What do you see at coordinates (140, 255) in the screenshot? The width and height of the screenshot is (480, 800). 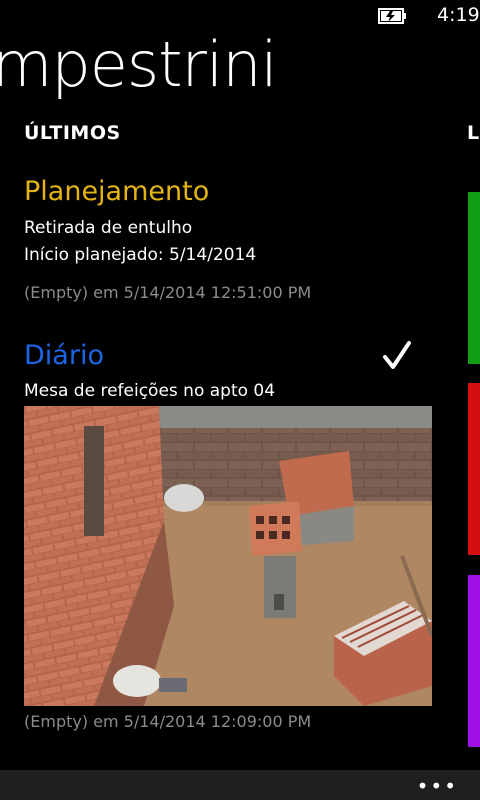 I see `entry-line: Início planejado: 5/14/2014` at bounding box center [140, 255].